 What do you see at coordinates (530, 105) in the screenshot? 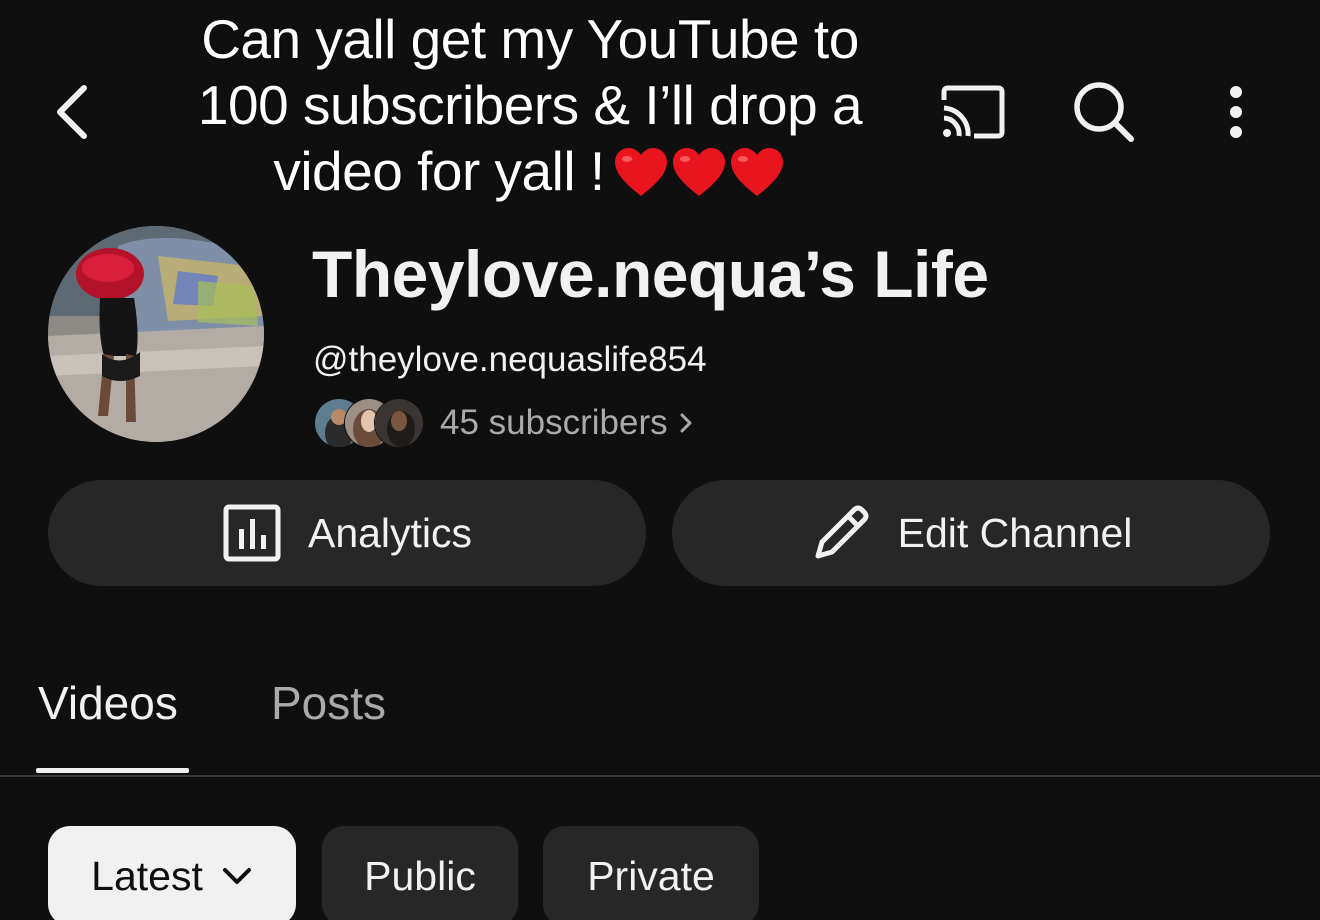
I see `caption-line-2: 100 subscribers & I’ll drop a` at bounding box center [530, 105].